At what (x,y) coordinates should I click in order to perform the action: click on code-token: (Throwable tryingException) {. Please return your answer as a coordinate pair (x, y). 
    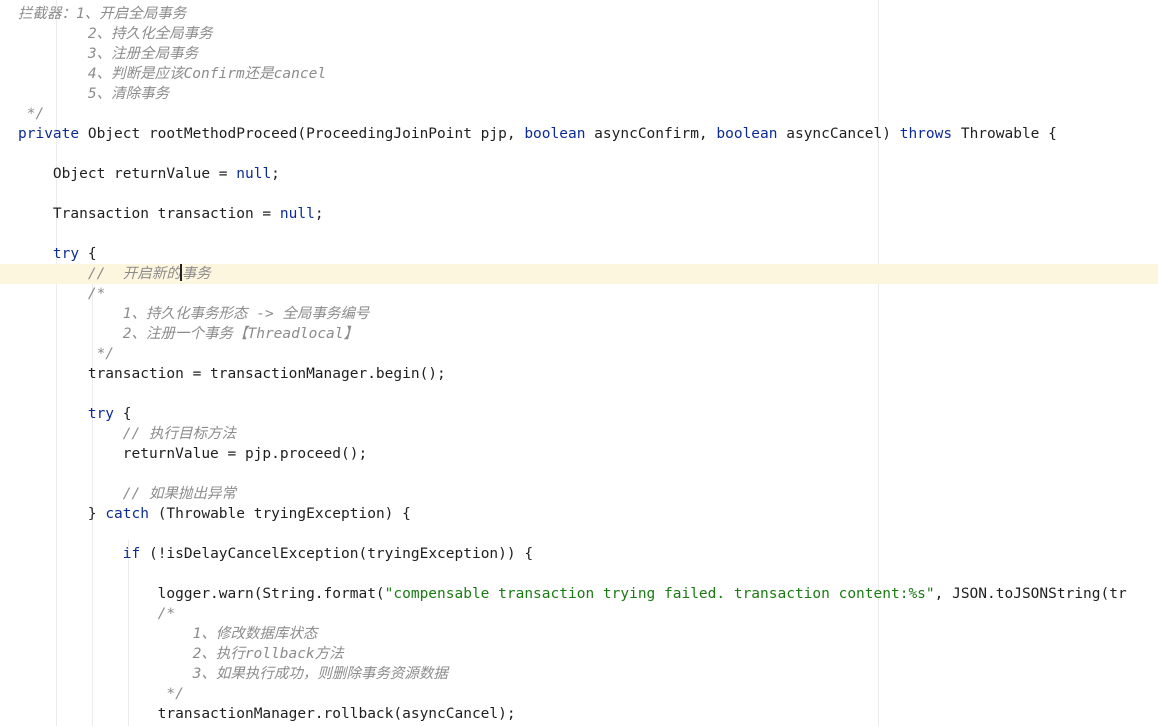
    Looking at the image, I should click on (279, 514).